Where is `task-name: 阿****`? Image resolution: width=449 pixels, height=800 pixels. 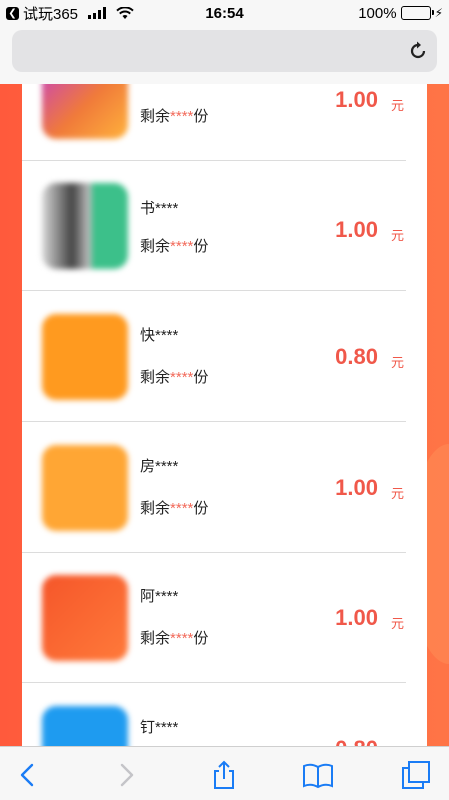
task-name: 阿**** is located at coordinates (159, 596).